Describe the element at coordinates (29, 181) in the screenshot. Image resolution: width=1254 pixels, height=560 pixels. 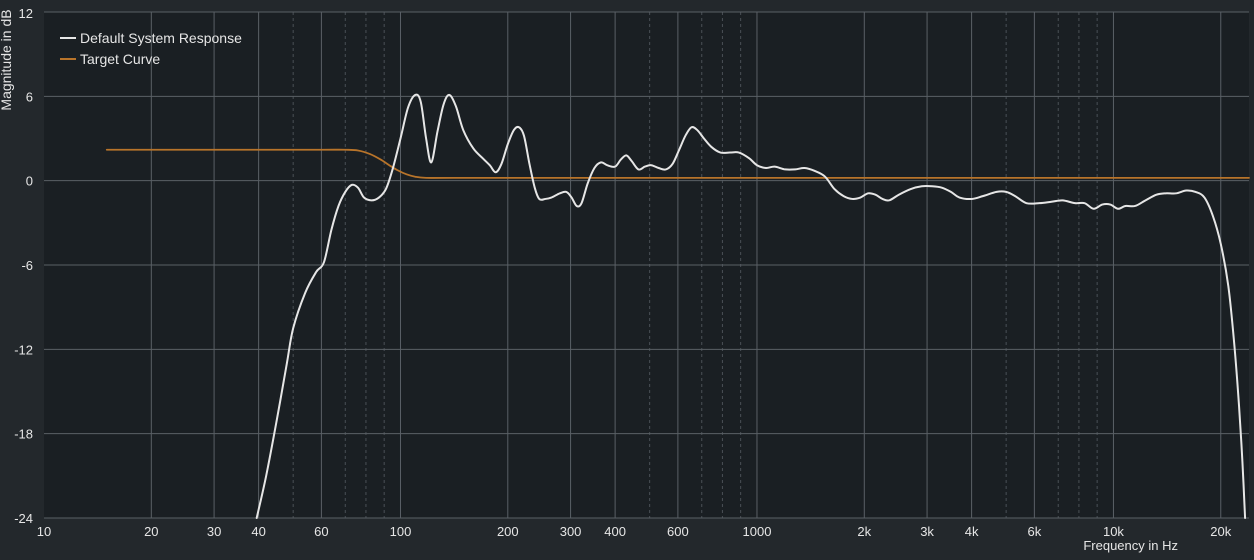
I see `y-tick-label: 0` at that location.